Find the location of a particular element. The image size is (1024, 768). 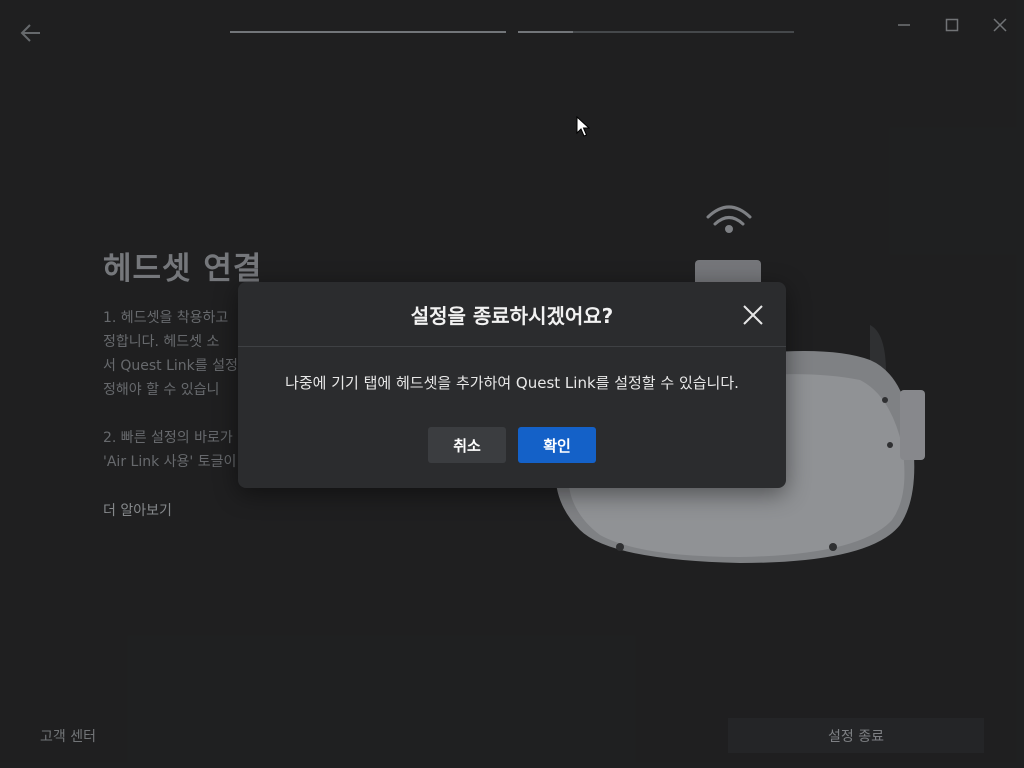

dialog-close-button is located at coordinates (753, 315).